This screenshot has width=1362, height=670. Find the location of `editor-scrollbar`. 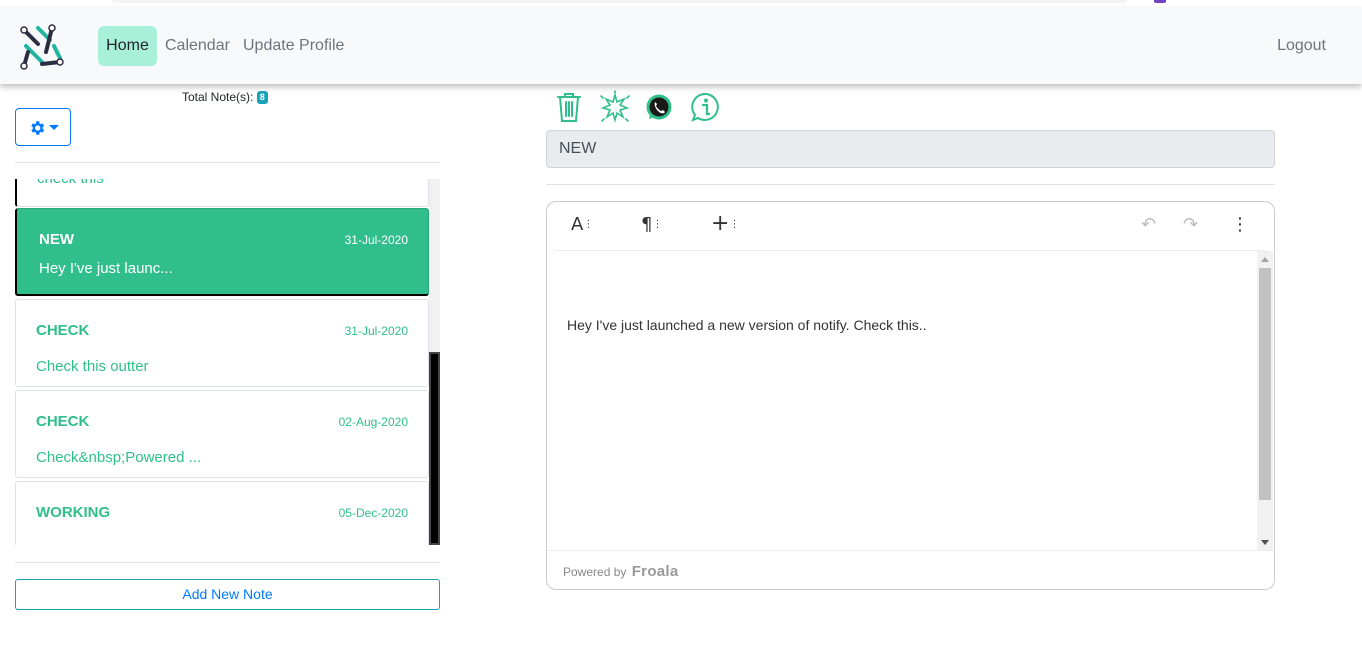

editor-scrollbar is located at coordinates (1265, 401).